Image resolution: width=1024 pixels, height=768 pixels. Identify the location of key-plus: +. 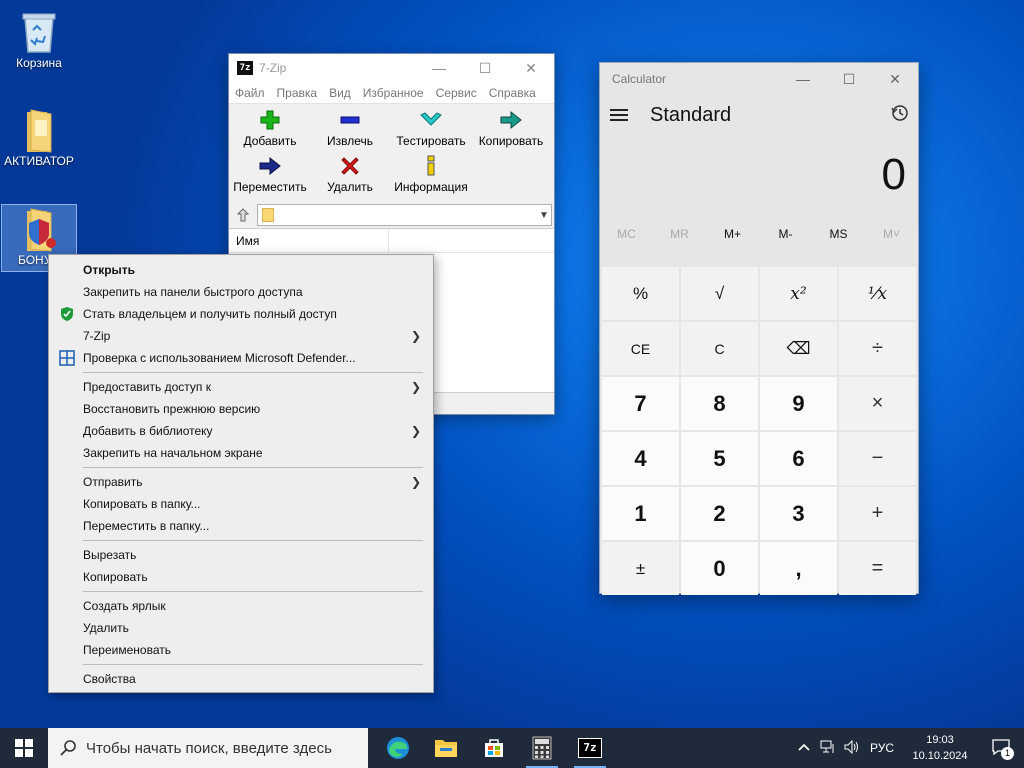
(877, 513).